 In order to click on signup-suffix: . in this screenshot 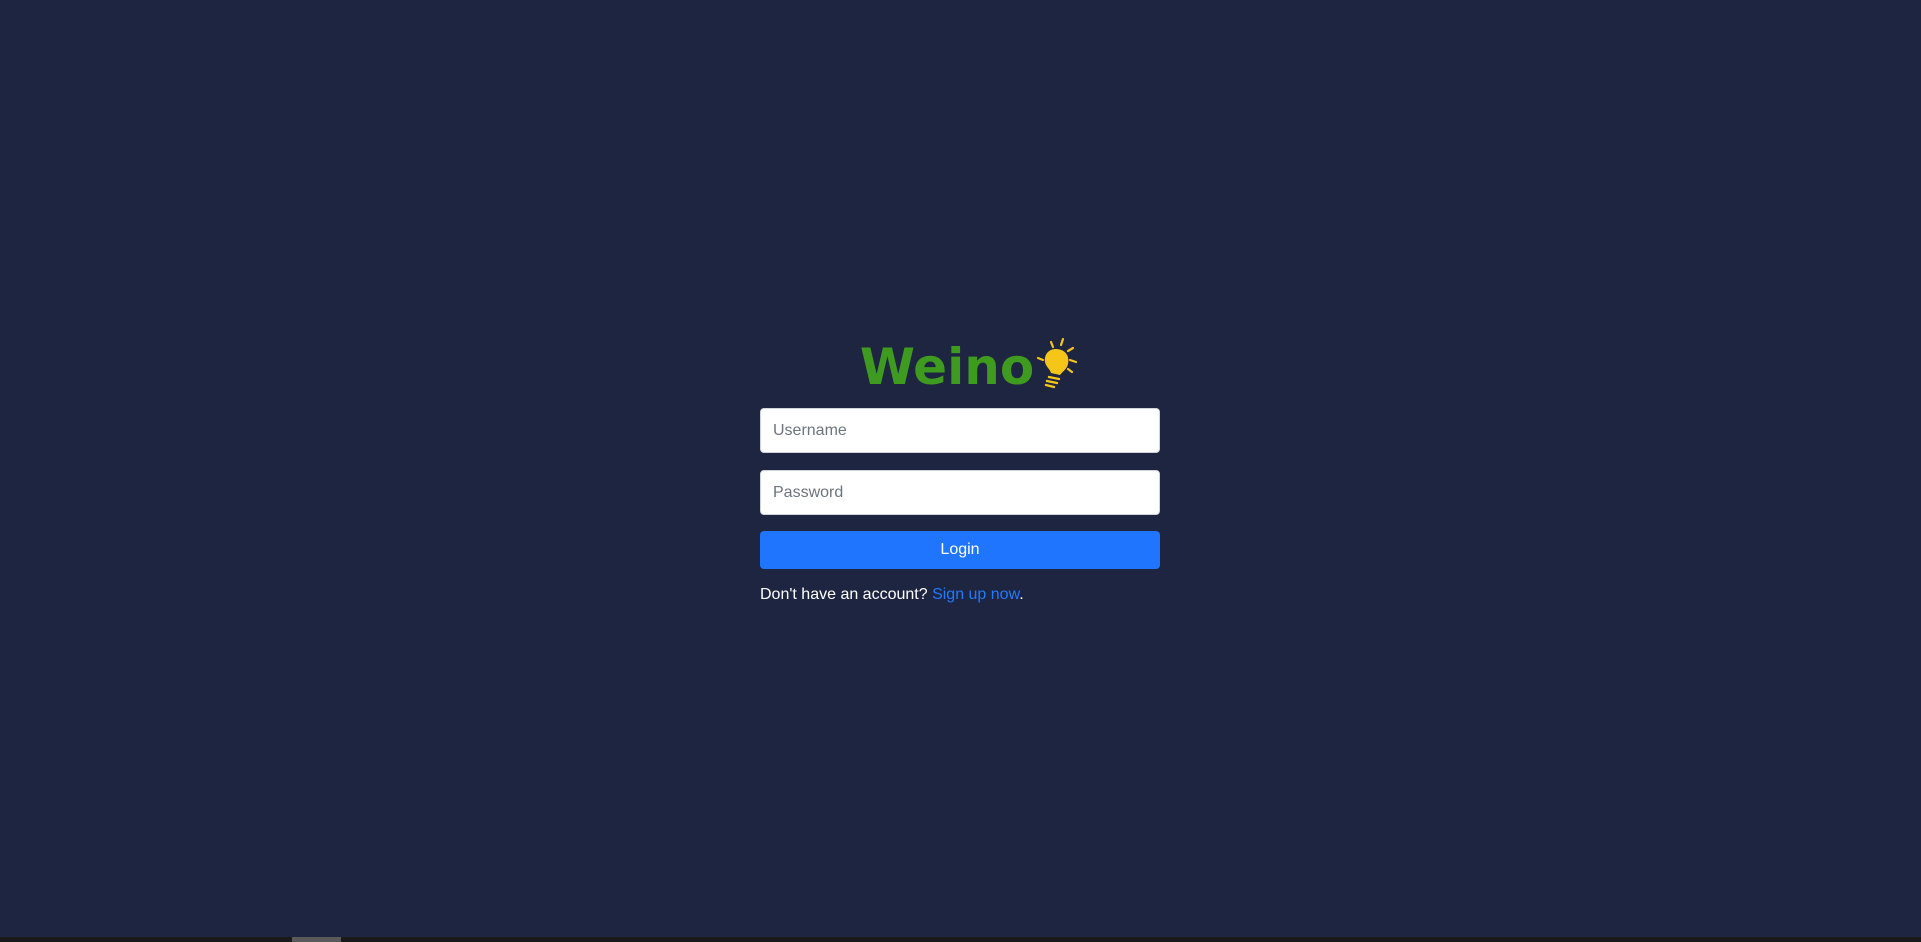, I will do `click(1021, 594)`.